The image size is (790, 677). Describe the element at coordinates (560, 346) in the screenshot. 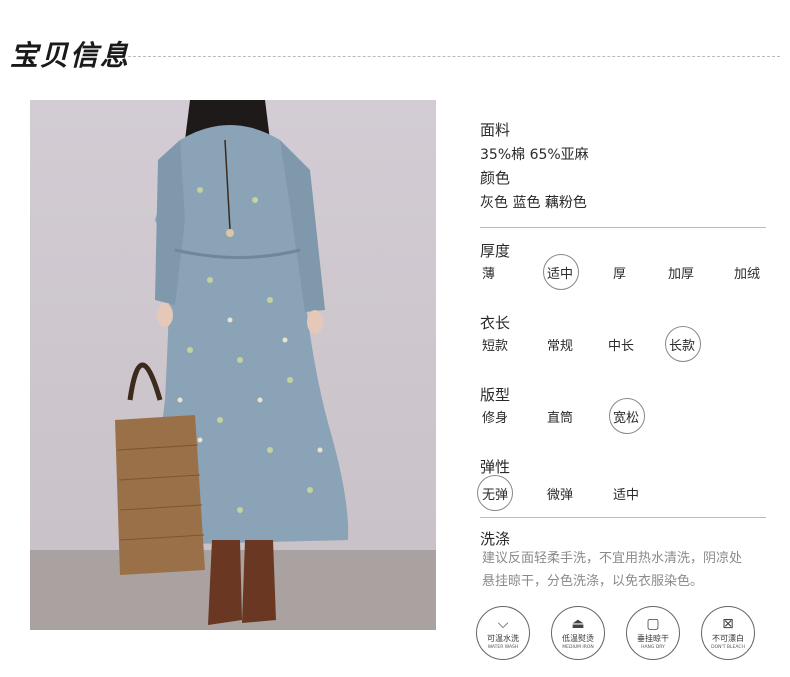

I see `length-option: 常规` at that location.